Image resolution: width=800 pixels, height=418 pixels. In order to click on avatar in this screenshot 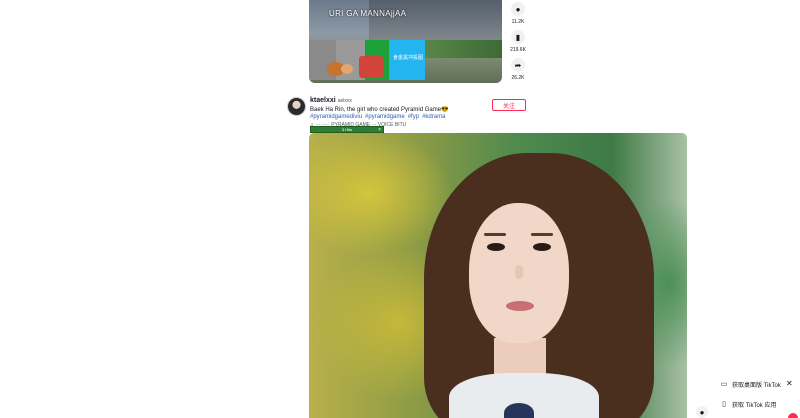, I will do `click(296, 106)`.